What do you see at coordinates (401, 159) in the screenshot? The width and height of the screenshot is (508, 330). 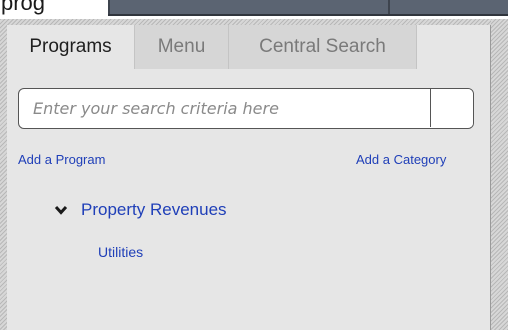 I see `add-category-link: Add a Category` at bounding box center [401, 159].